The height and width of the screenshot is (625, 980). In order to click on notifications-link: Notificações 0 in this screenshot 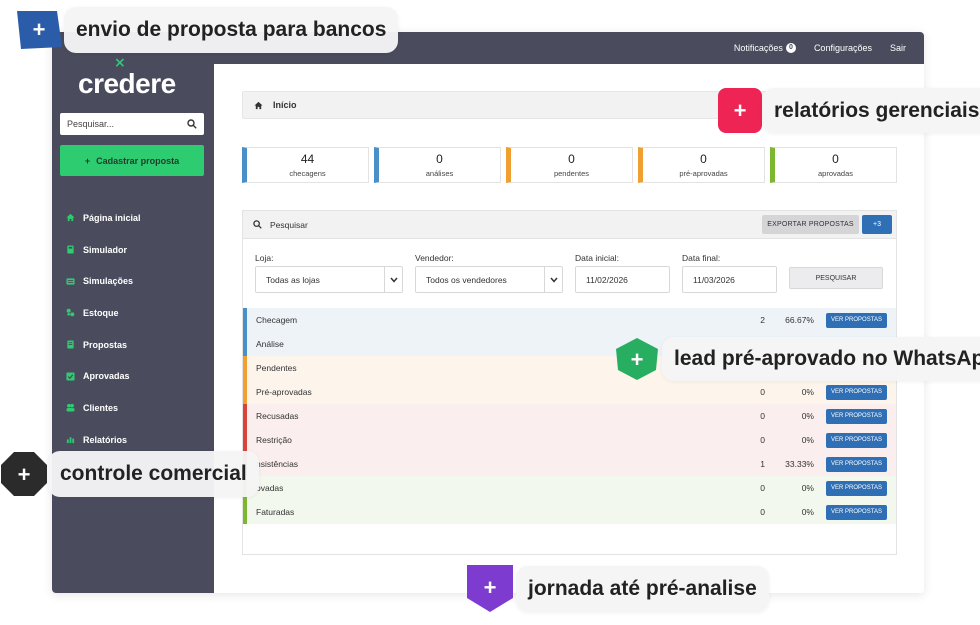, I will do `click(765, 48)`.